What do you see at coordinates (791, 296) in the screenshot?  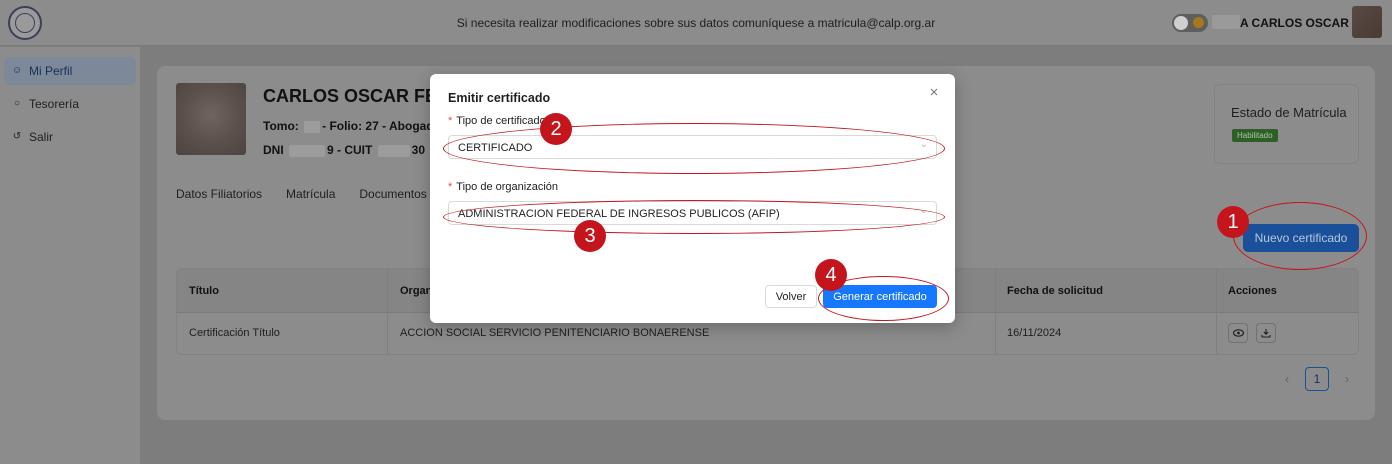 I see `back-button: Volver` at bounding box center [791, 296].